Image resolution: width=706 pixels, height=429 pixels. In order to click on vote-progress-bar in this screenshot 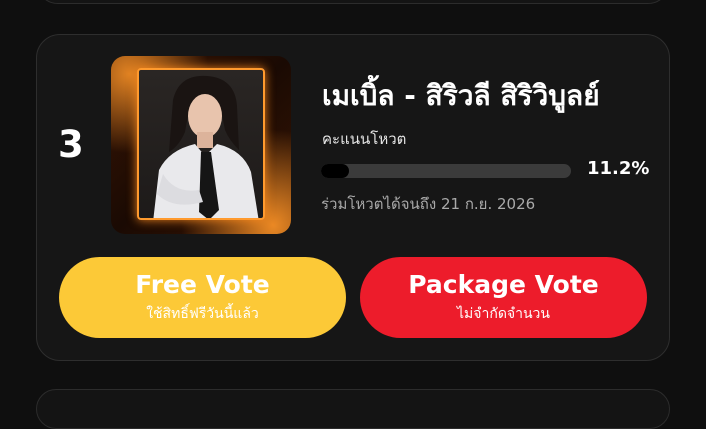, I will do `click(446, 171)`.